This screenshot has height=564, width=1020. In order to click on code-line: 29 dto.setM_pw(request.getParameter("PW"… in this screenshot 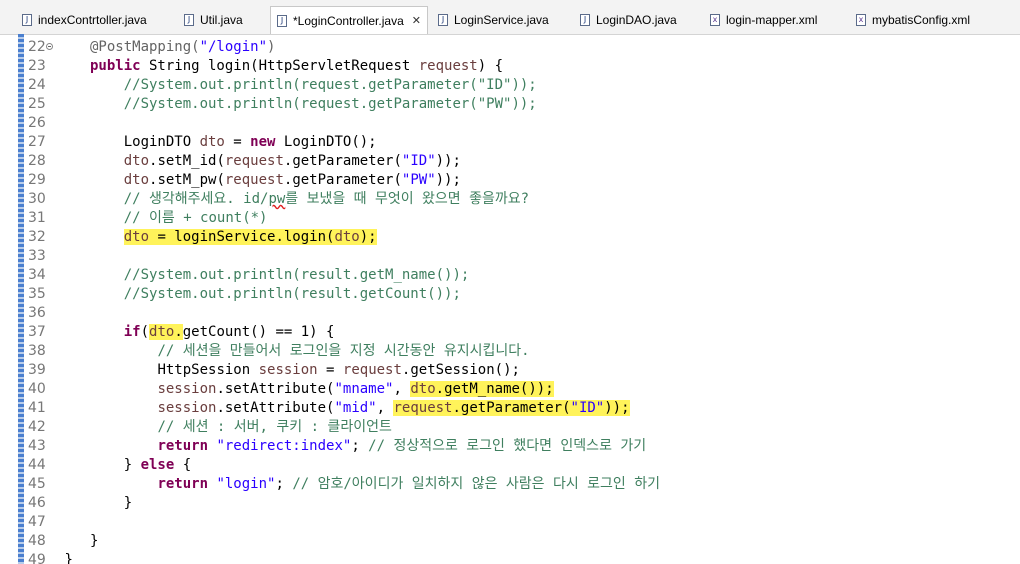, I will do `click(510, 180)`.